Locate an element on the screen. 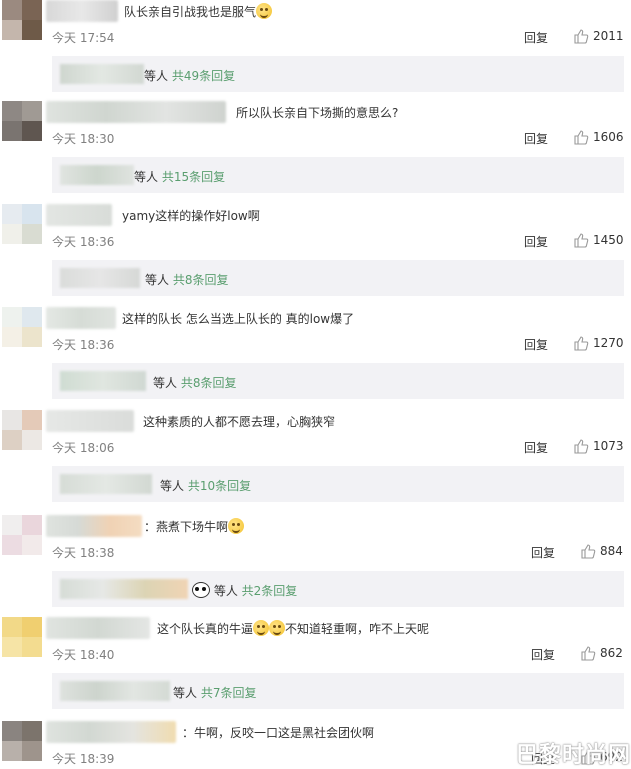 This screenshot has height=769, width=631. sub-reply-summary: 等人 共2条回复 is located at coordinates (244, 590).